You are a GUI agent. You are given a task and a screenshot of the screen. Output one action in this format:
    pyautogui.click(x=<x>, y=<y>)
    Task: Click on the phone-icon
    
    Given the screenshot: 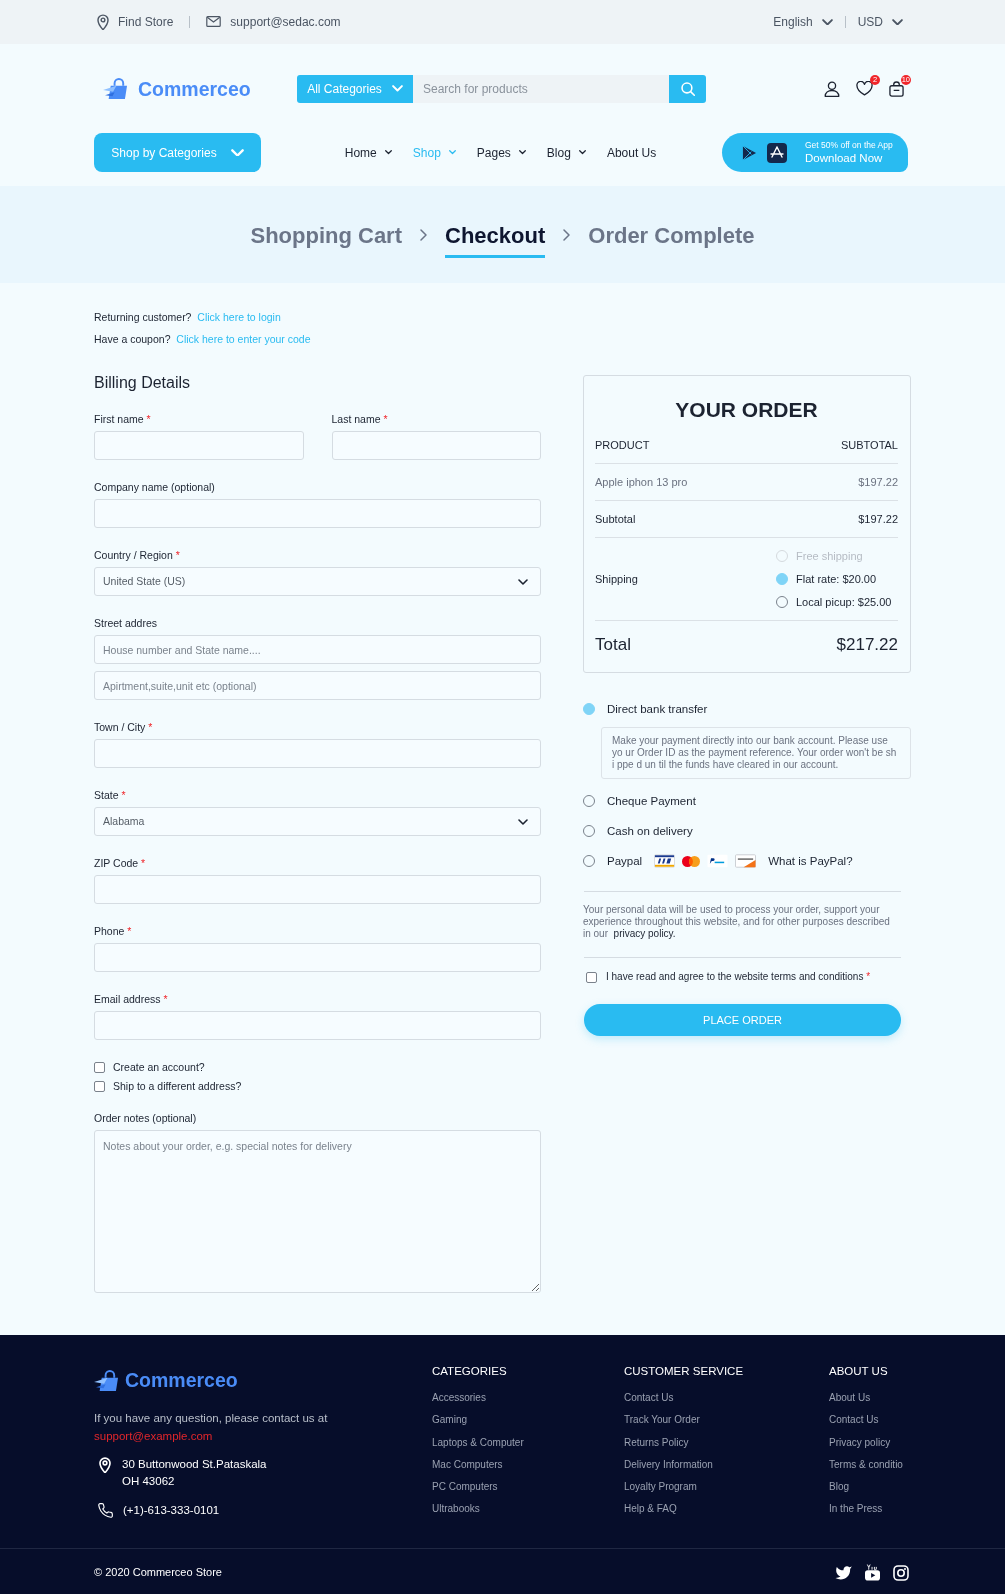 What is the action you would take?
    pyautogui.click(x=105, y=1510)
    